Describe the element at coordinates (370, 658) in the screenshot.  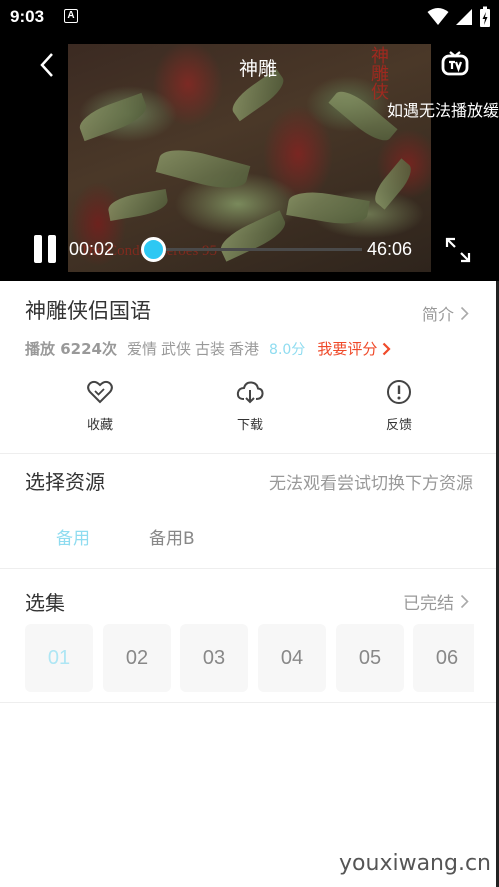
I see `episode-tile: 05` at that location.